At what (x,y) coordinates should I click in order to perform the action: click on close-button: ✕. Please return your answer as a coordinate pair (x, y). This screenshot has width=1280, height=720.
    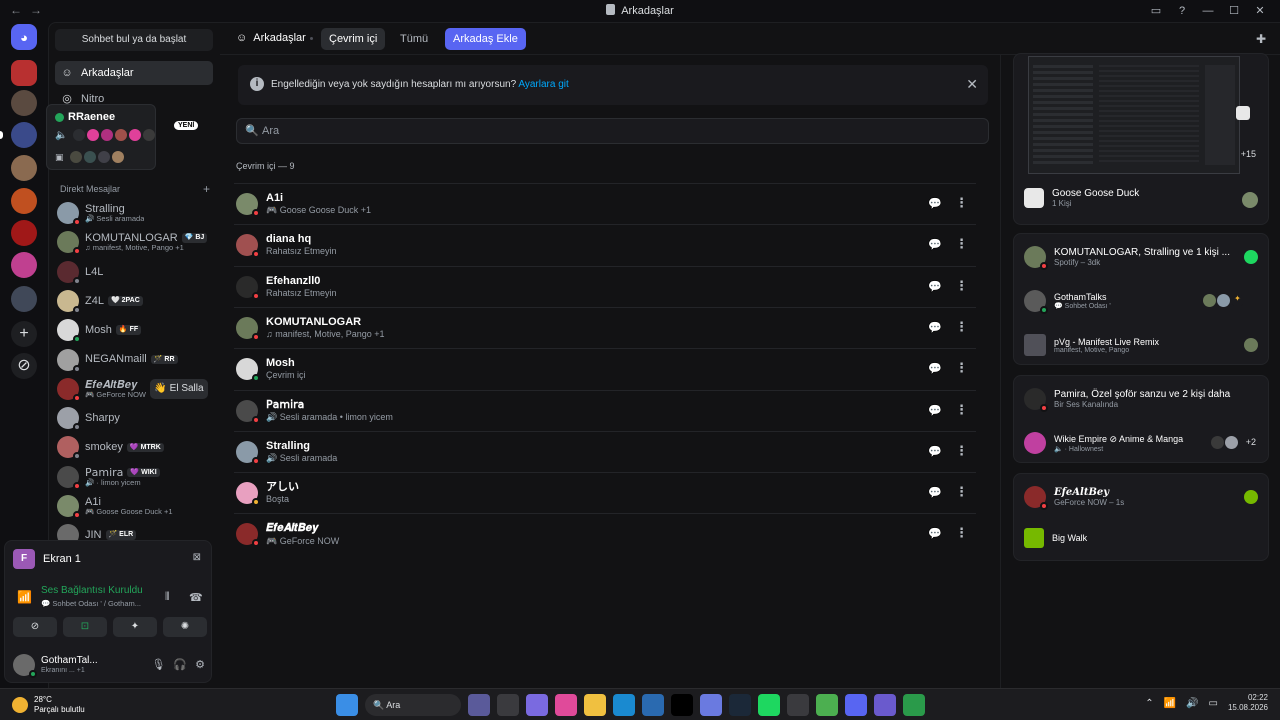
    Looking at the image, I should click on (1260, 11).